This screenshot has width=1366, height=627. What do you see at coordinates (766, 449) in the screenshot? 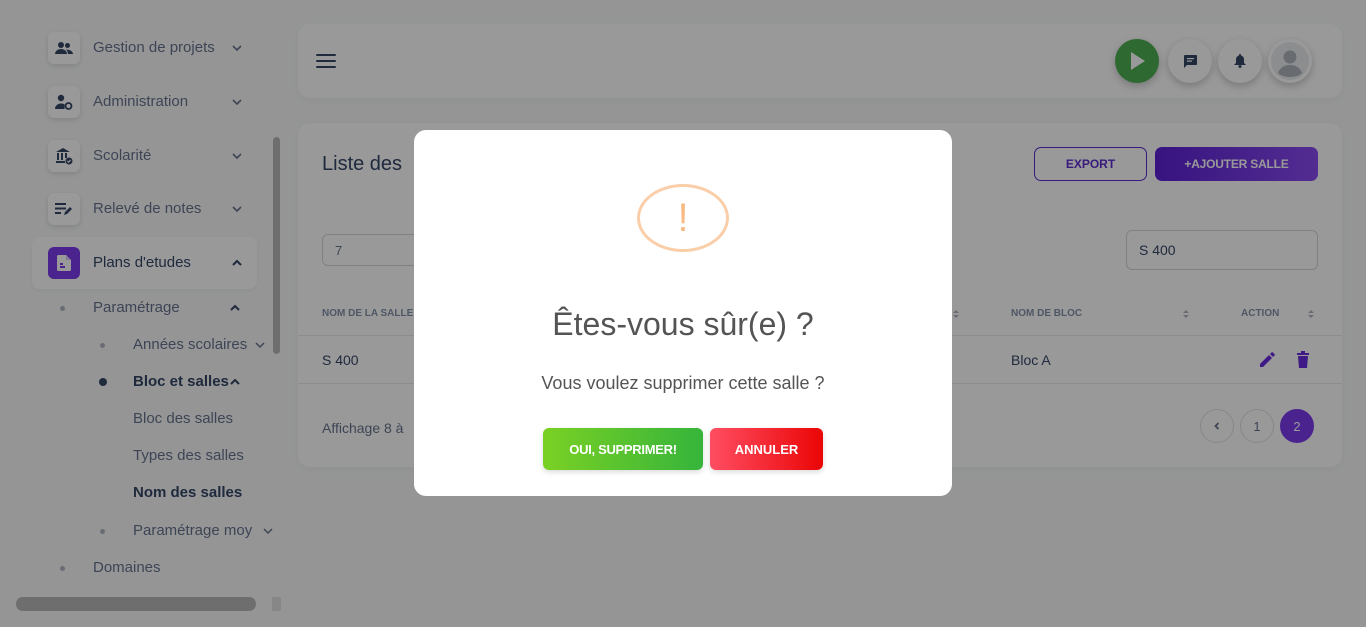
I see `cancel-button: ANNULER` at bounding box center [766, 449].